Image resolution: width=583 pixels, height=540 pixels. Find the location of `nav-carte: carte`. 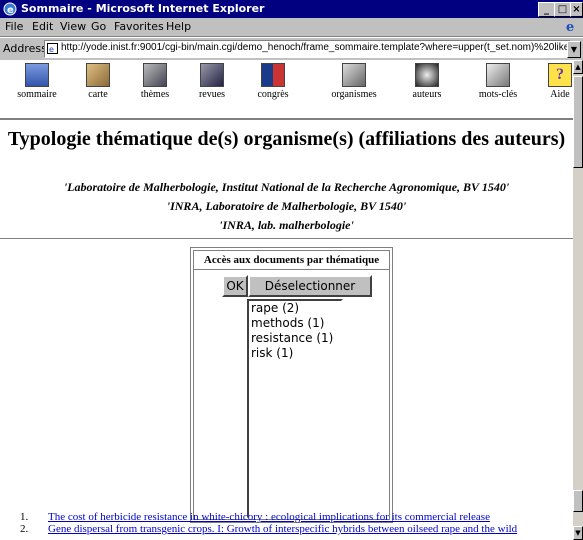

nav-carte: carte is located at coordinates (98, 81).